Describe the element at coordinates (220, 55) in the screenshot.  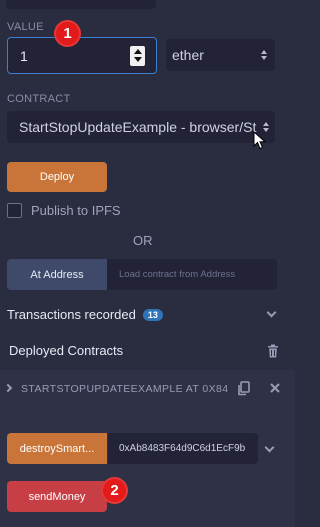
I see `value-unit-select: ether` at that location.